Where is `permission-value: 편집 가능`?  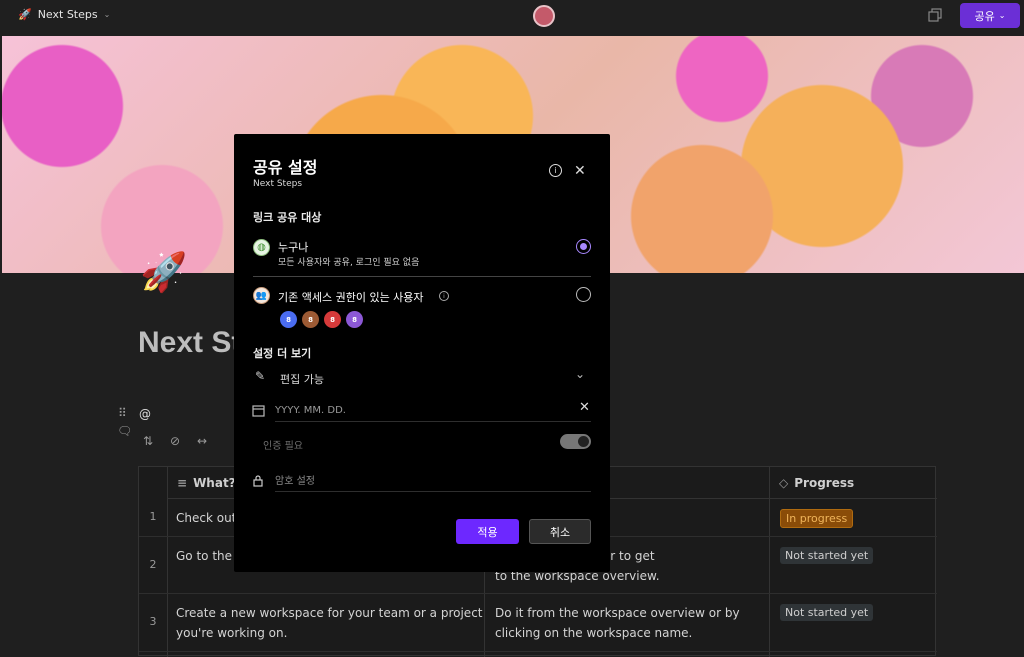 permission-value: 편집 가능 is located at coordinates (302, 379).